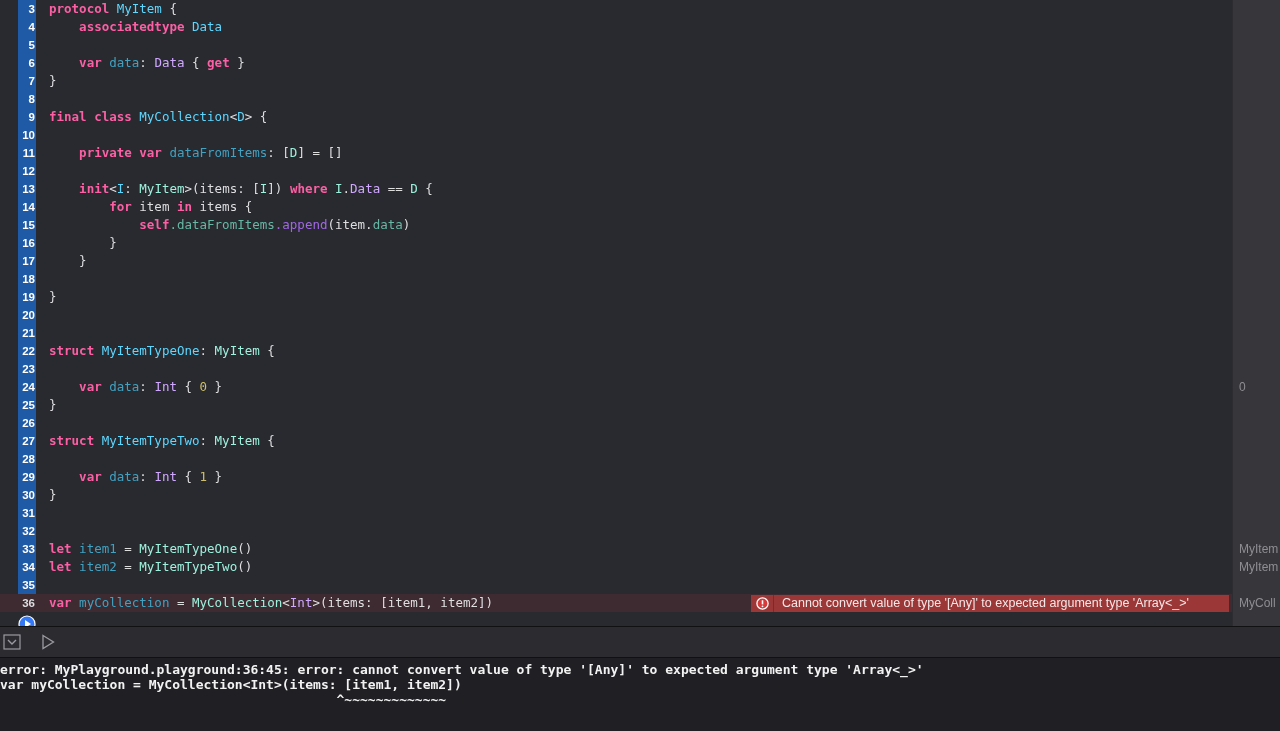 The width and height of the screenshot is (1280, 731). Describe the element at coordinates (27, 225) in the screenshot. I see `line-number: 15` at that location.